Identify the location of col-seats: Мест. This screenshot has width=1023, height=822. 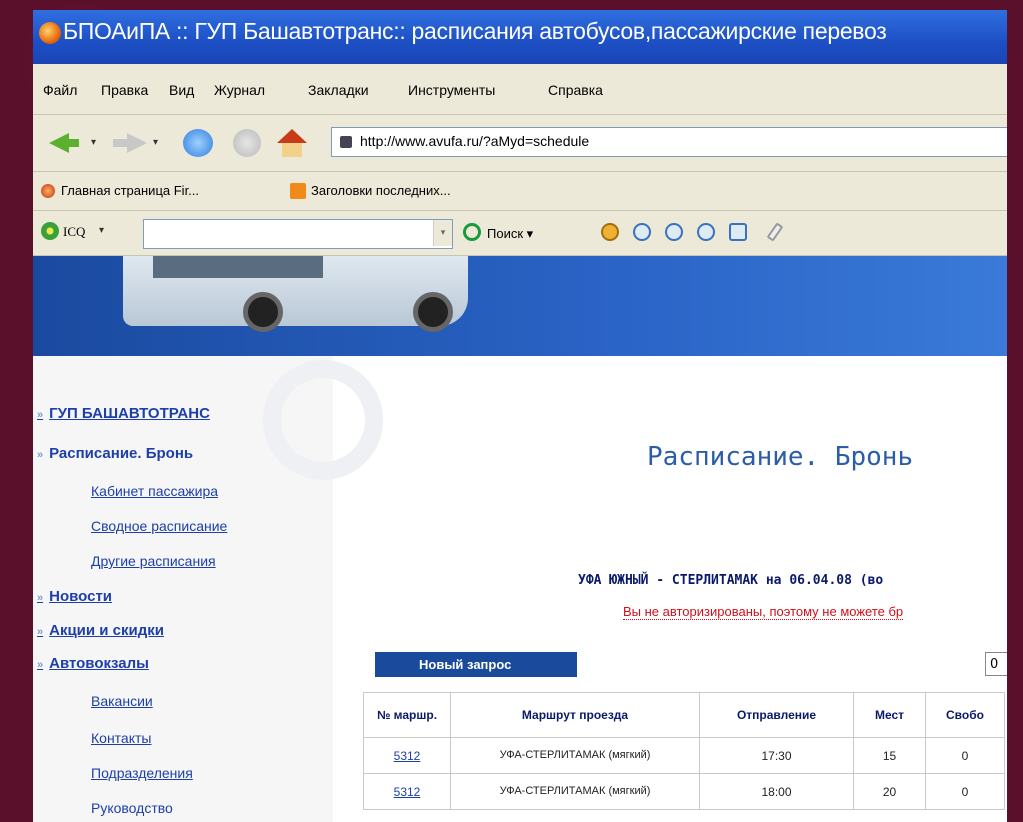
(889, 715).